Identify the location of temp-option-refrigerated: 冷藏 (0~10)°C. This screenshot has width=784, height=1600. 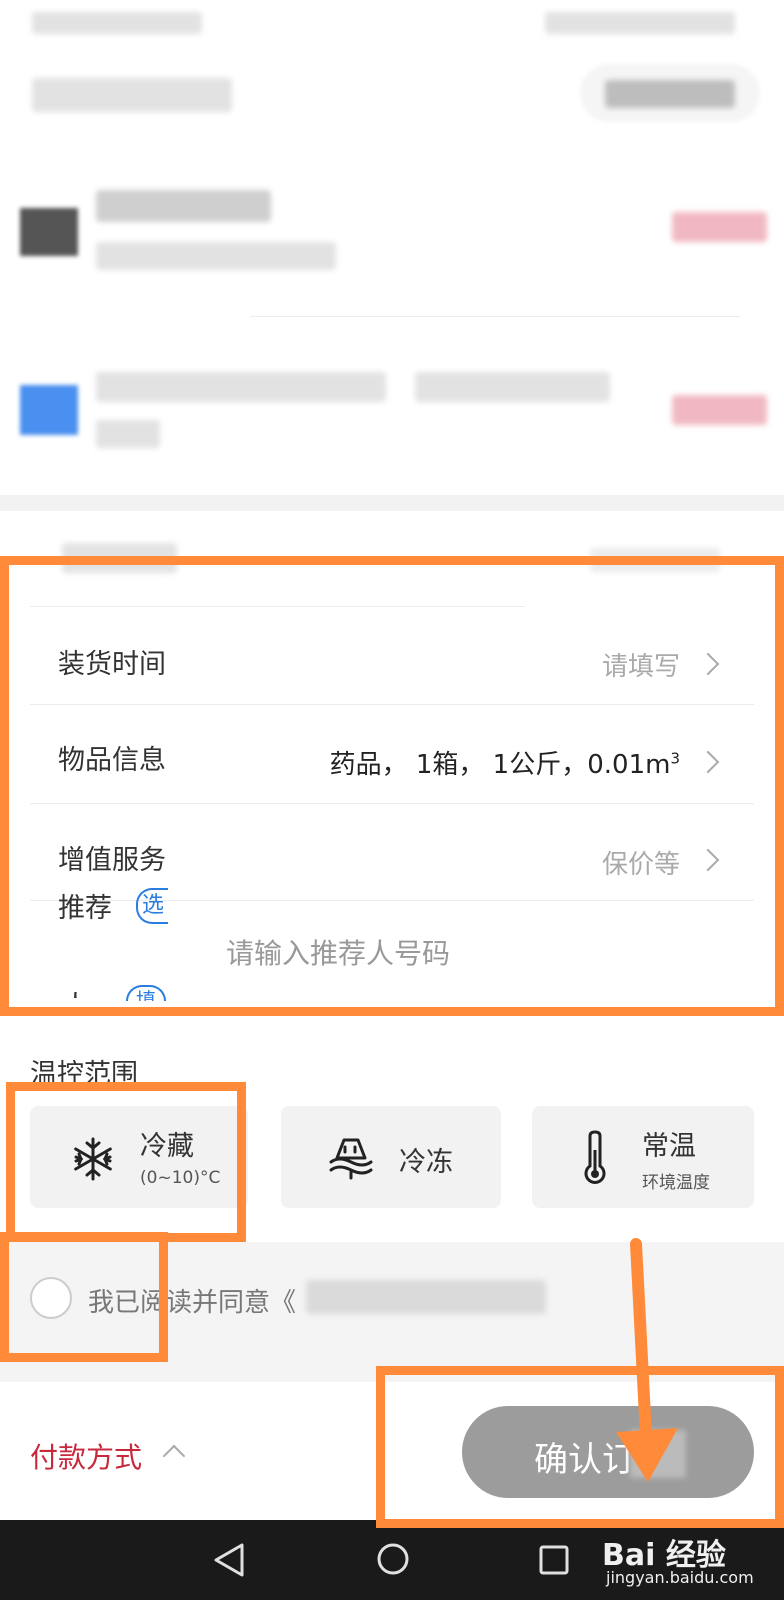
(139, 1157).